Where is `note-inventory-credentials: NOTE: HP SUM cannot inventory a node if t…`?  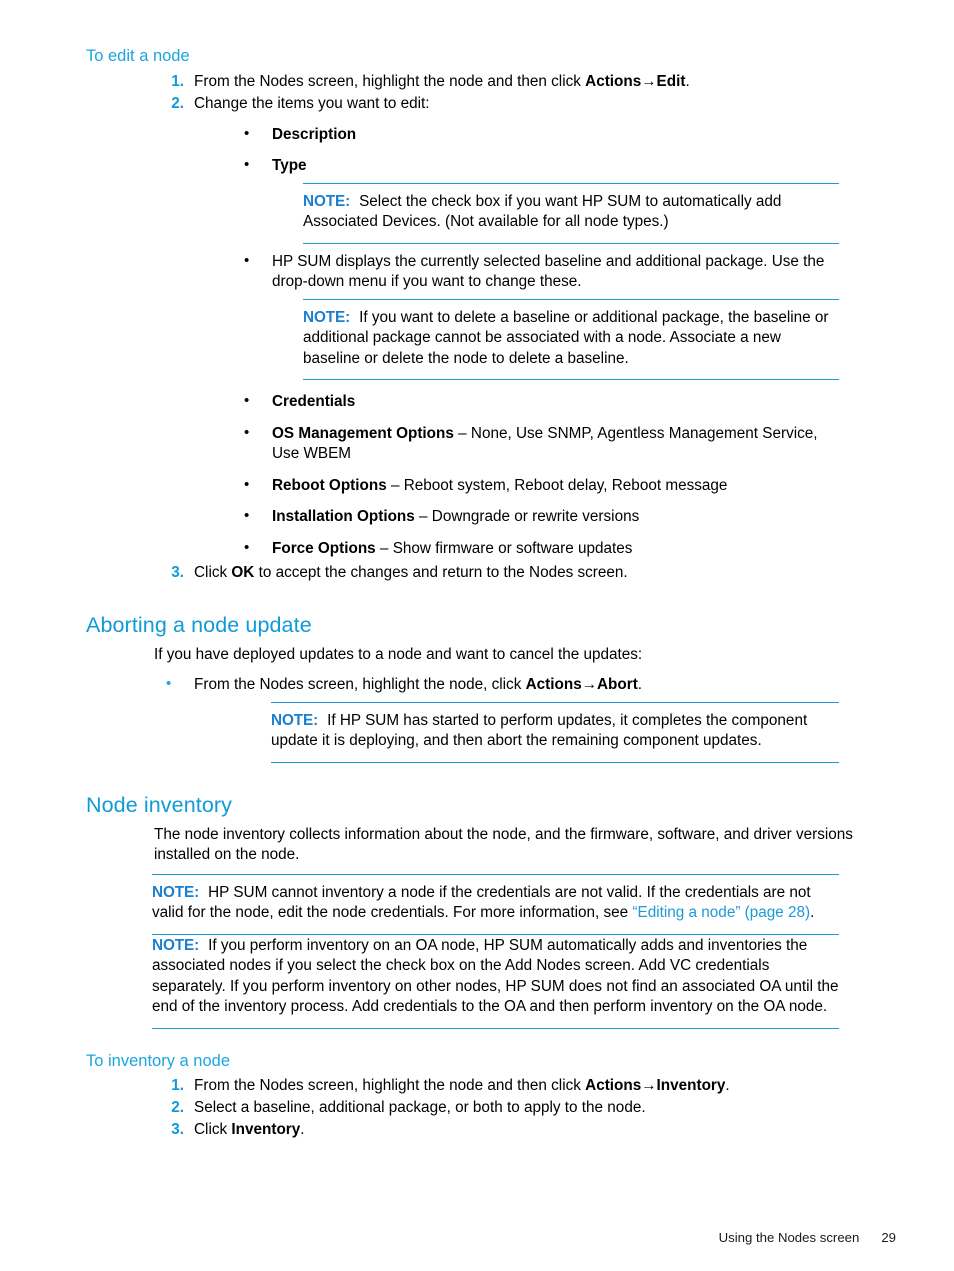 note-inventory-credentials: NOTE: HP SUM cannot inventory a node if t… is located at coordinates (495, 904).